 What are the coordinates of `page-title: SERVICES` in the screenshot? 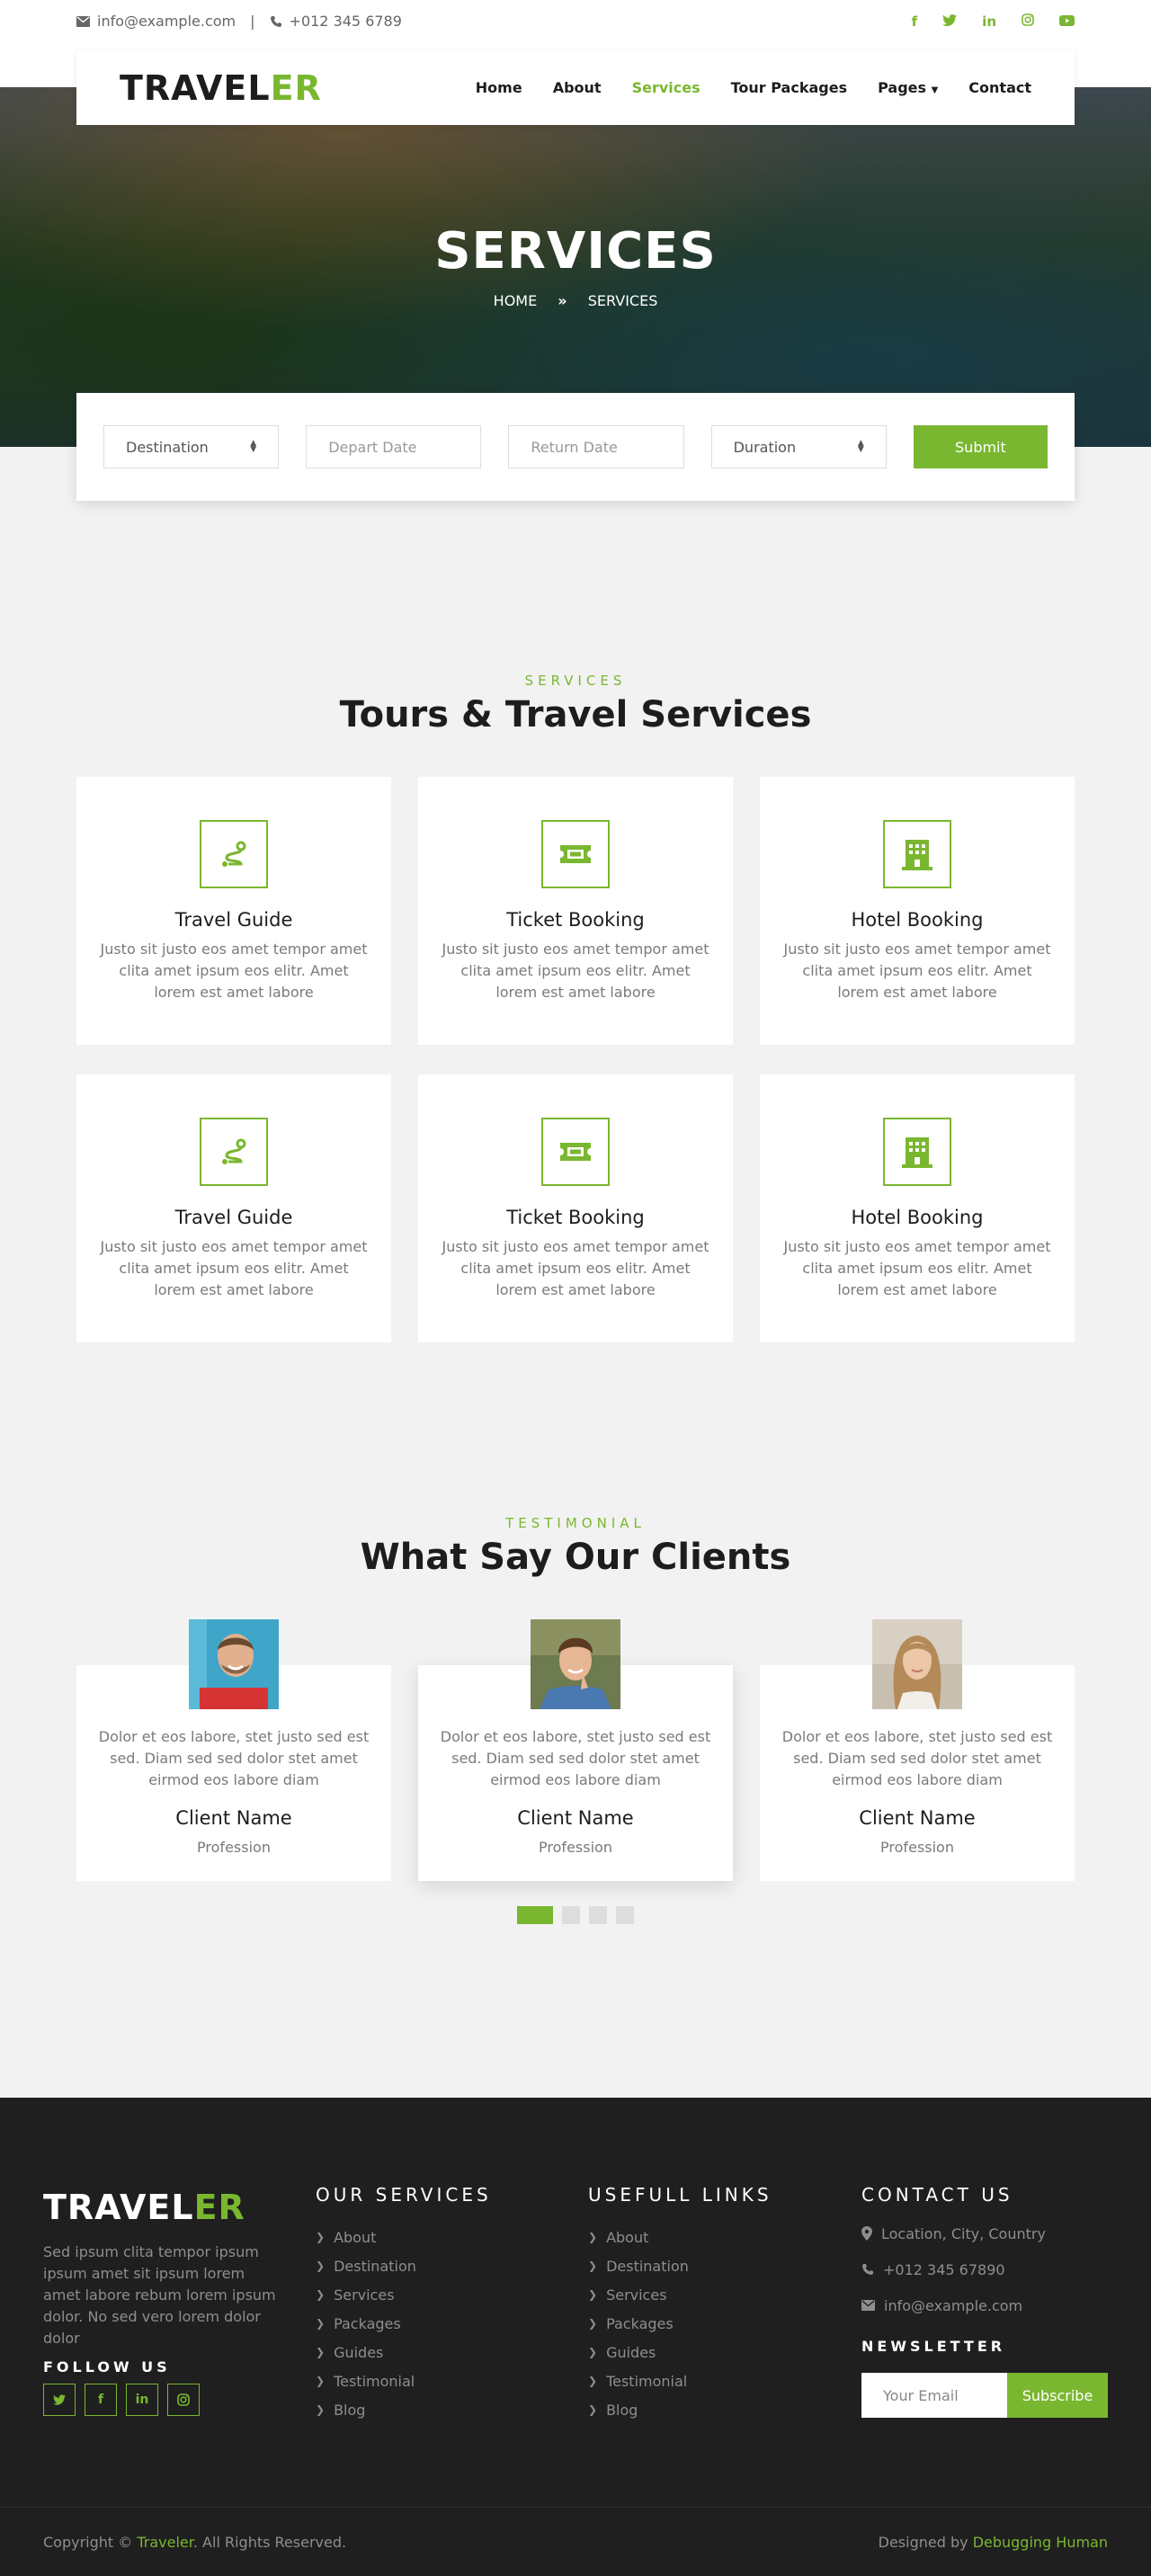 It's located at (575, 252).